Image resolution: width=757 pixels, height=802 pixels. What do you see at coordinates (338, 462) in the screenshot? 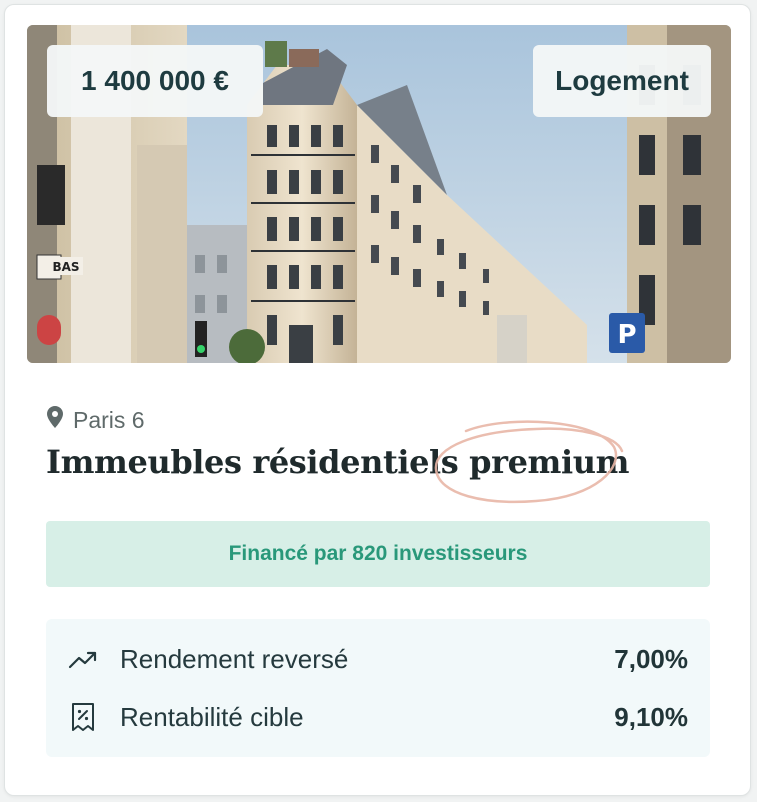
I see `property-title: Immeubles résidentiels premium` at bounding box center [338, 462].